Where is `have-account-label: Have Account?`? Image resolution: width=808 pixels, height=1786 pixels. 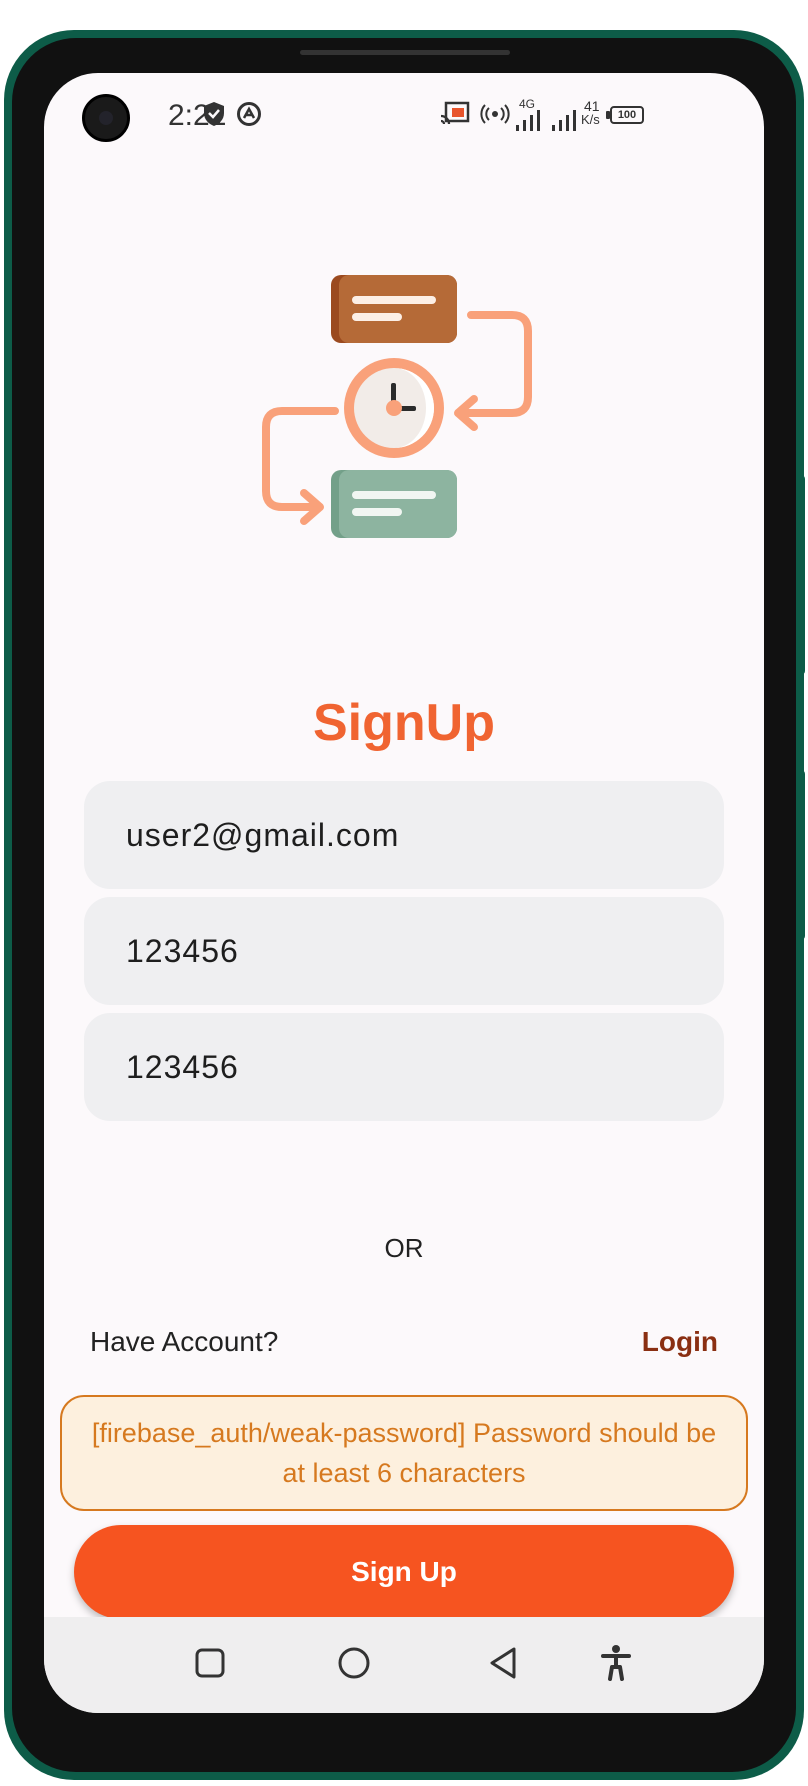 have-account-label: Have Account? is located at coordinates (184, 1341).